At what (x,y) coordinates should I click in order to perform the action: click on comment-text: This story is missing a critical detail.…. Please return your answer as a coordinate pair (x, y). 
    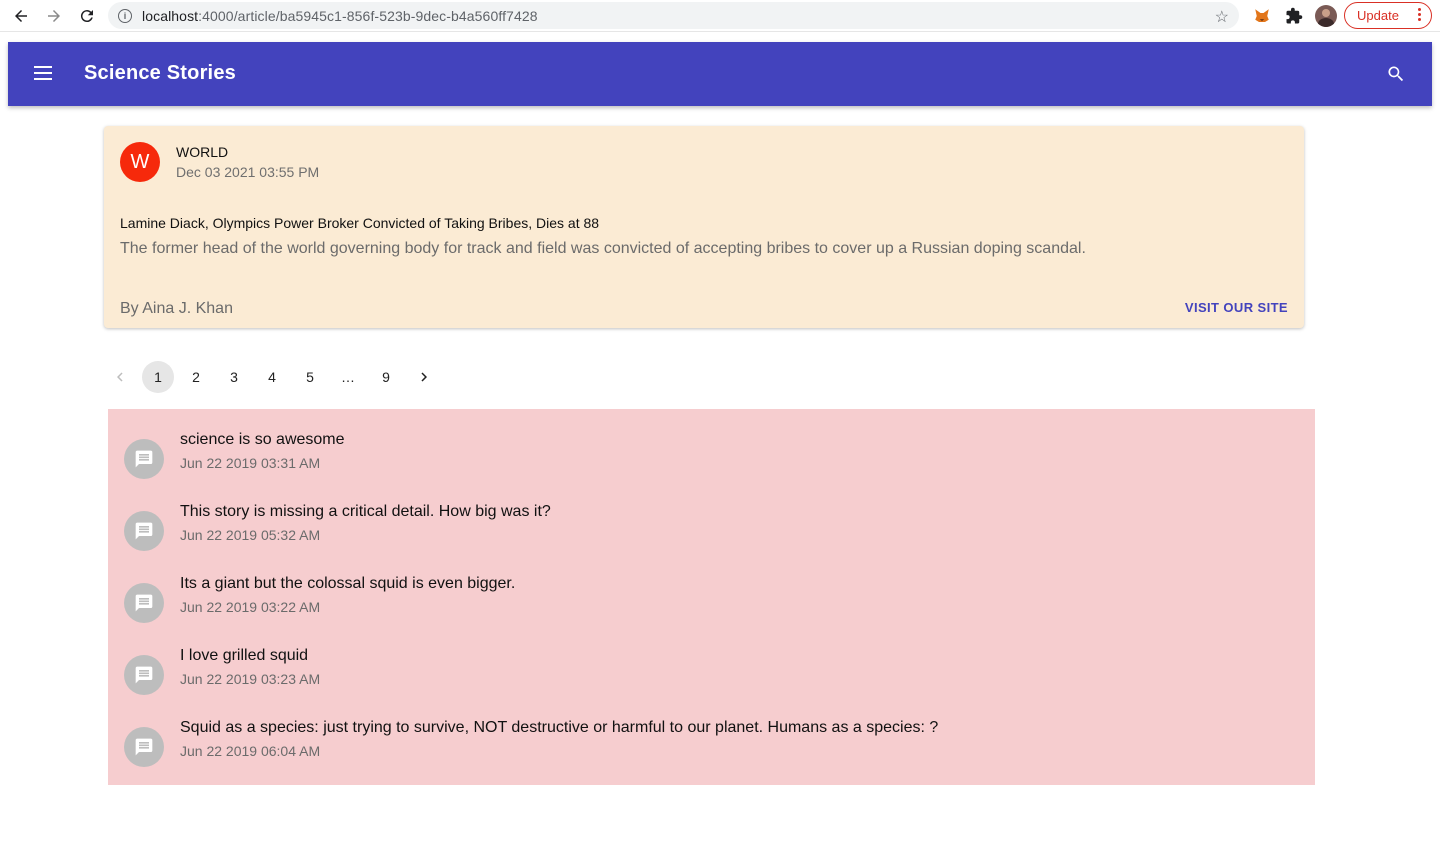
    Looking at the image, I should click on (365, 511).